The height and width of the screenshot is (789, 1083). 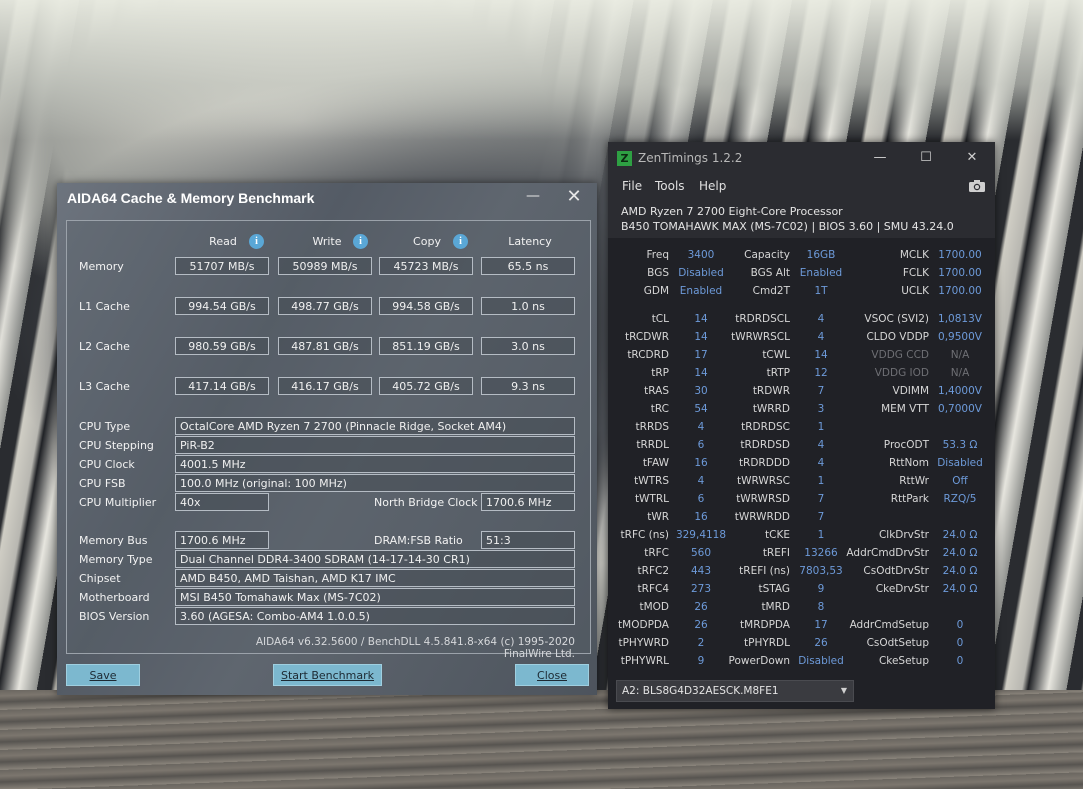 What do you see at coordinates (908, 463) in the screenshot?
I see `timing-label: RttNom` at bounding box center [908, 463].